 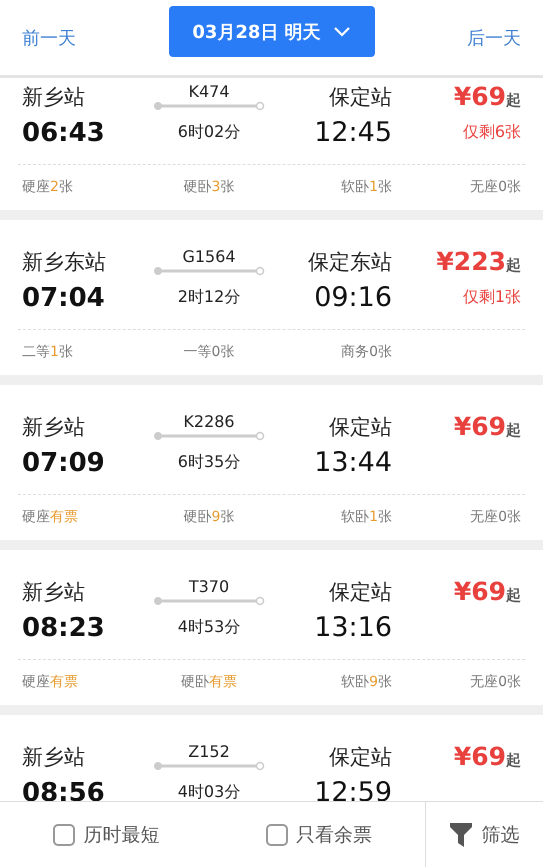 What do you see at coordinates (63, 133) in the screenshot?
I see `departure-time: 06:43` at bounding box center [63, 133].